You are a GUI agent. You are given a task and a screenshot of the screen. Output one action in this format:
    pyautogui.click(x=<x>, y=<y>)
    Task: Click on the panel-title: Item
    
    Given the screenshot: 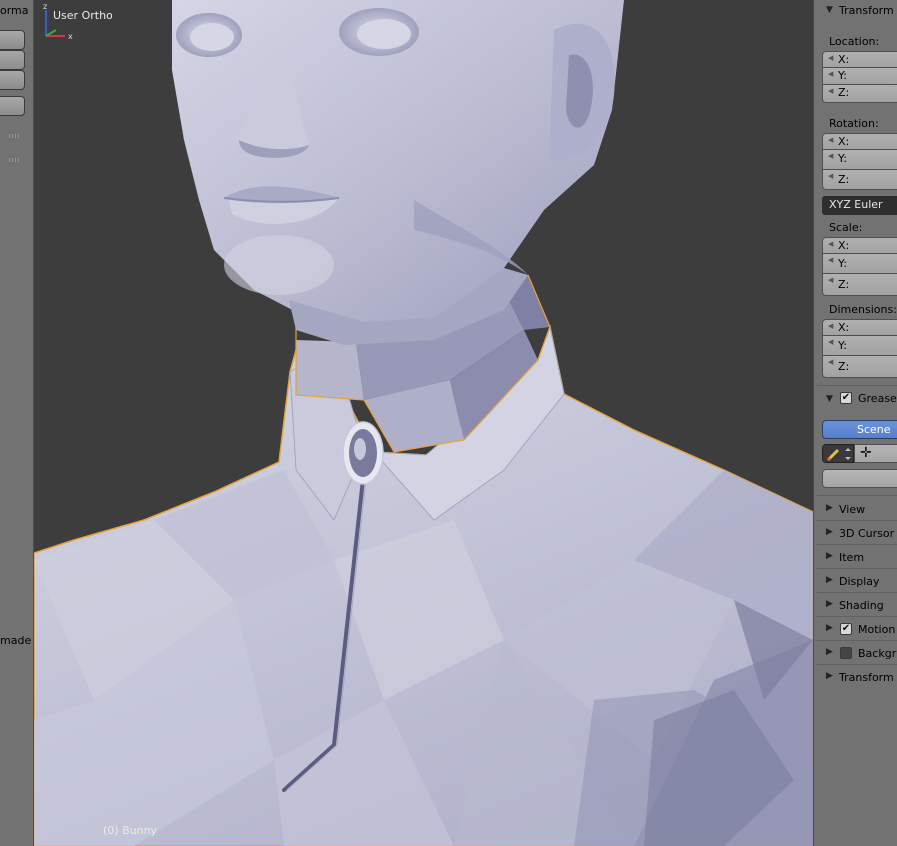 What is the action you would take?
    pyautogui.click(x=852, y=557)
    